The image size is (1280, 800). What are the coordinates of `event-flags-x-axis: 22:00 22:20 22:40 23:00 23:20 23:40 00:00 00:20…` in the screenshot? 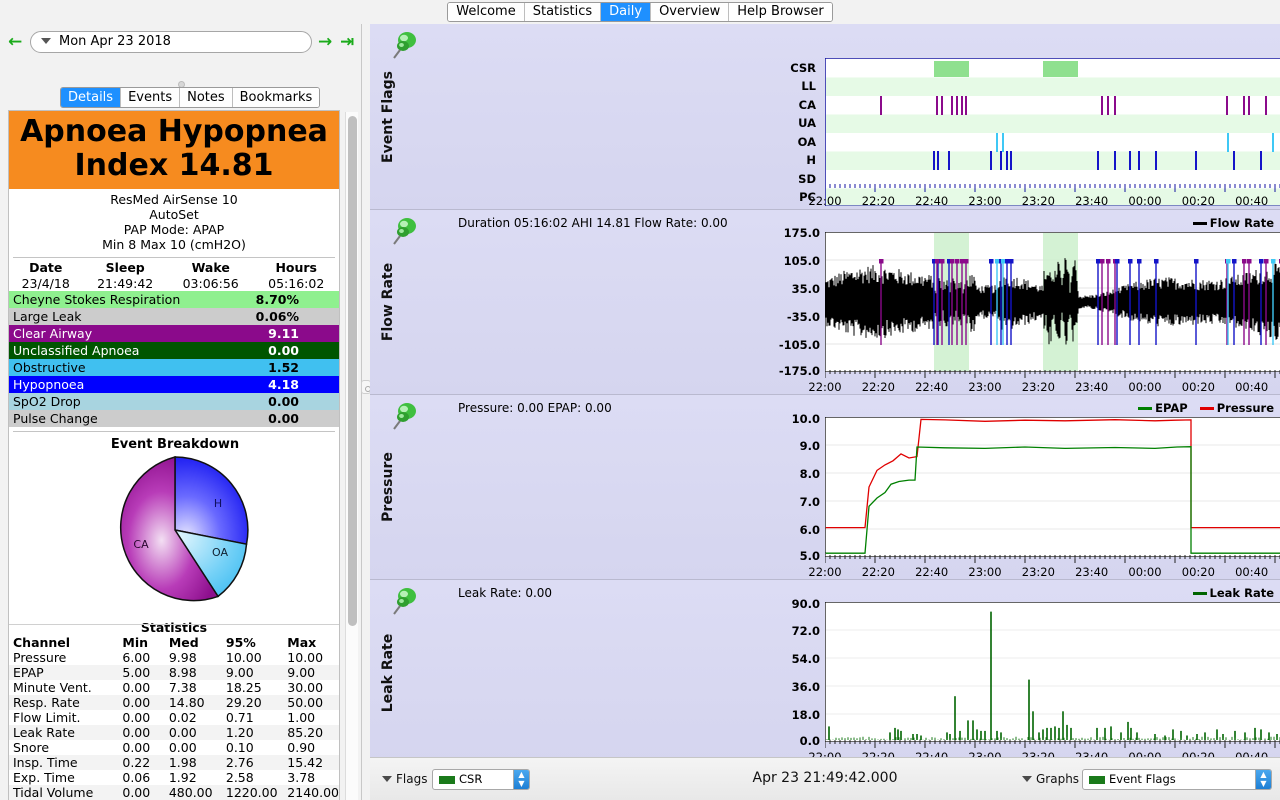 It's located at (1044, 196).